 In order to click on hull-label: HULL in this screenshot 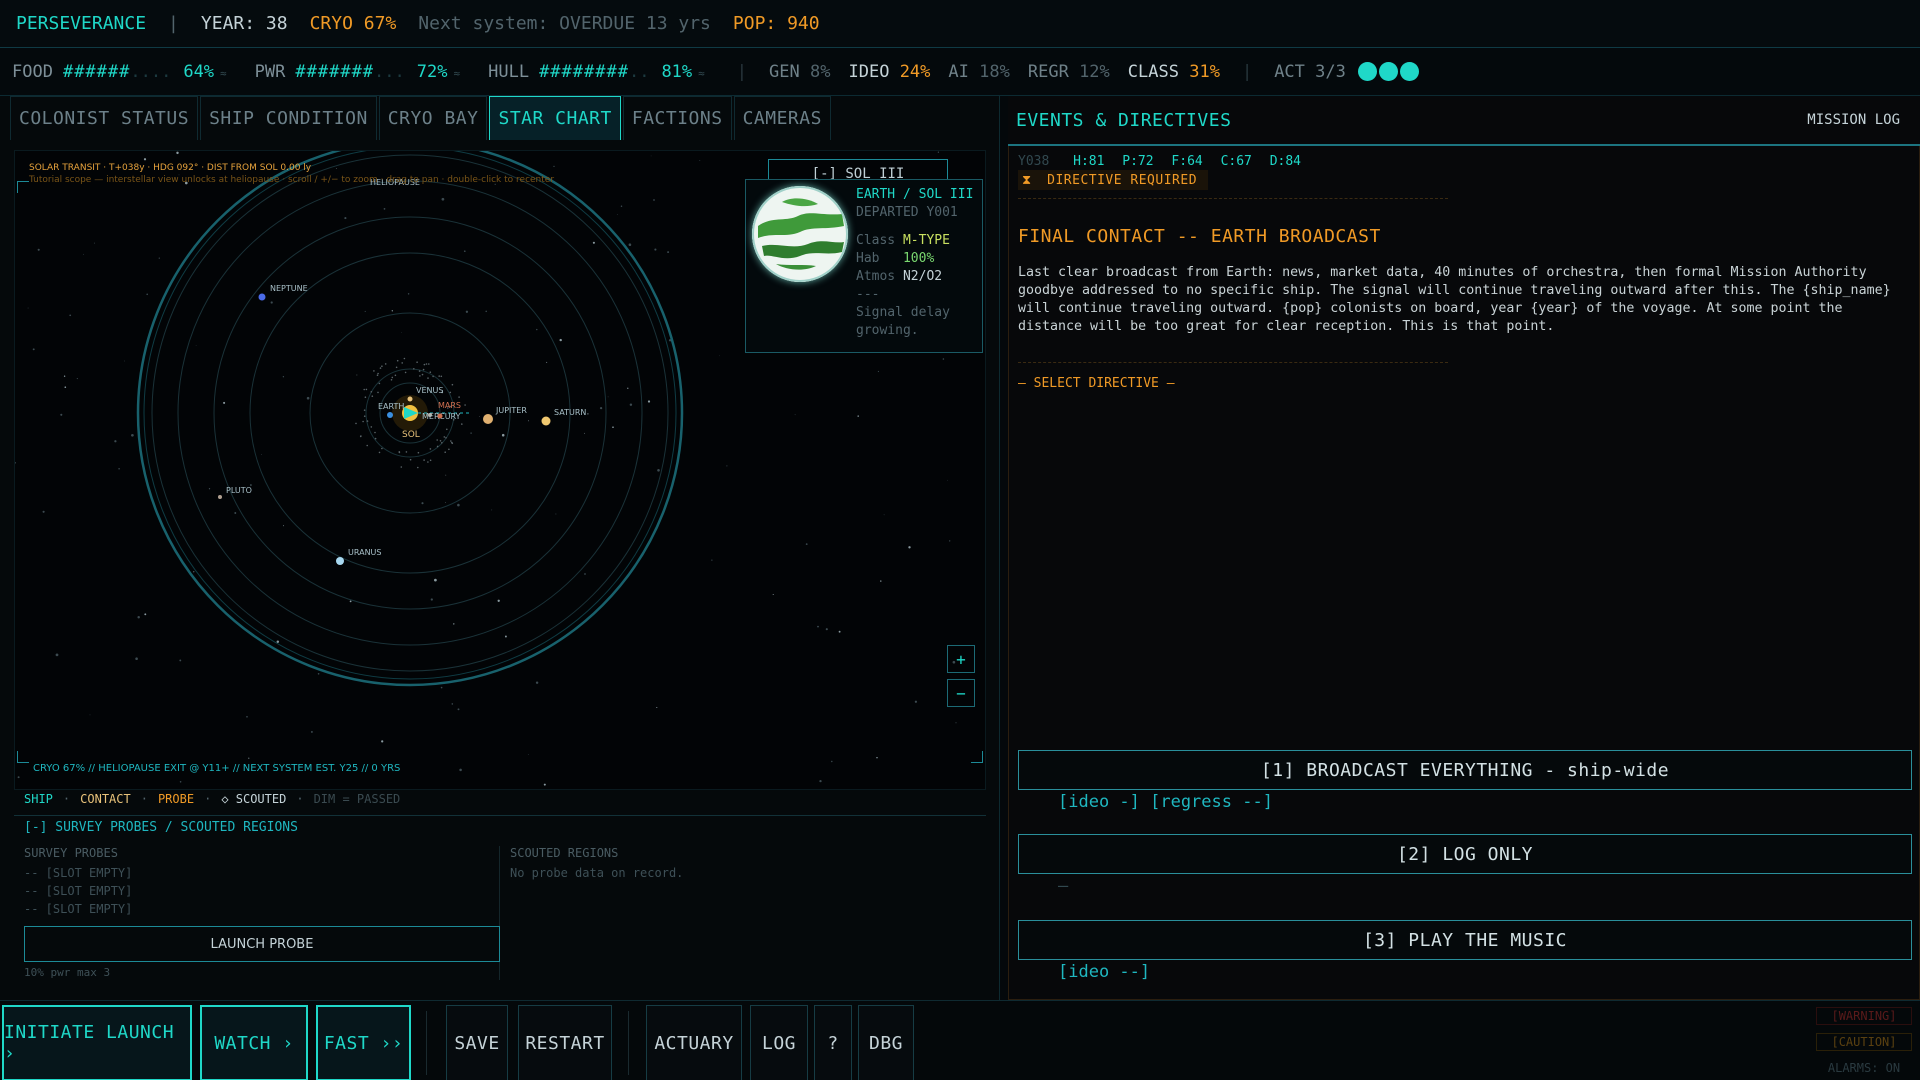, I will do `click(509, 71)`.